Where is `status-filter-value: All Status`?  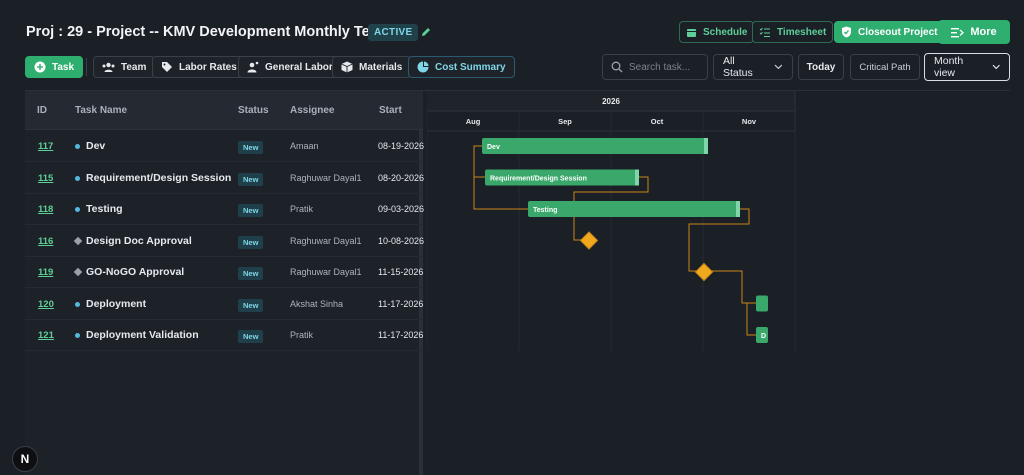 status-filter-value: All Status is located at coordinates (738, 67).